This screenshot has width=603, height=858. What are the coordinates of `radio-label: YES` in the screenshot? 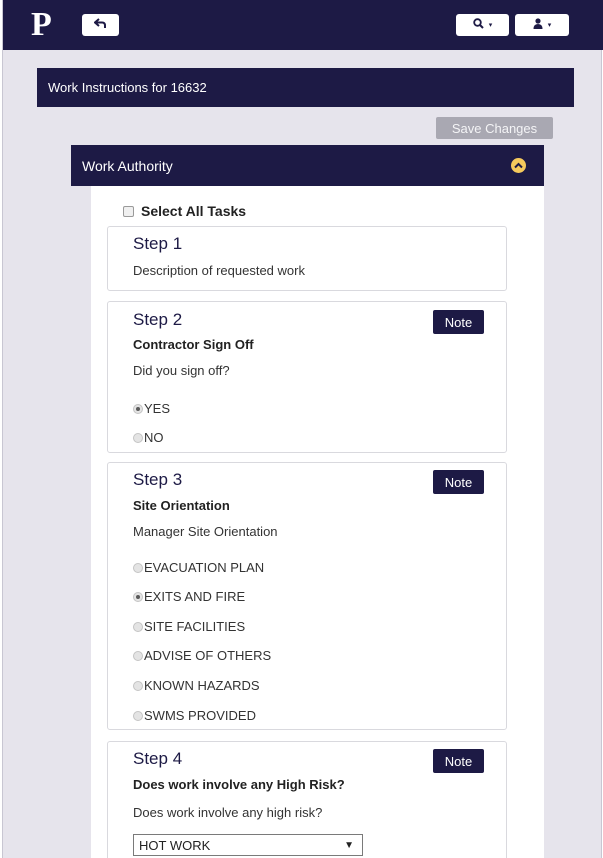 It's located at (157, 408).